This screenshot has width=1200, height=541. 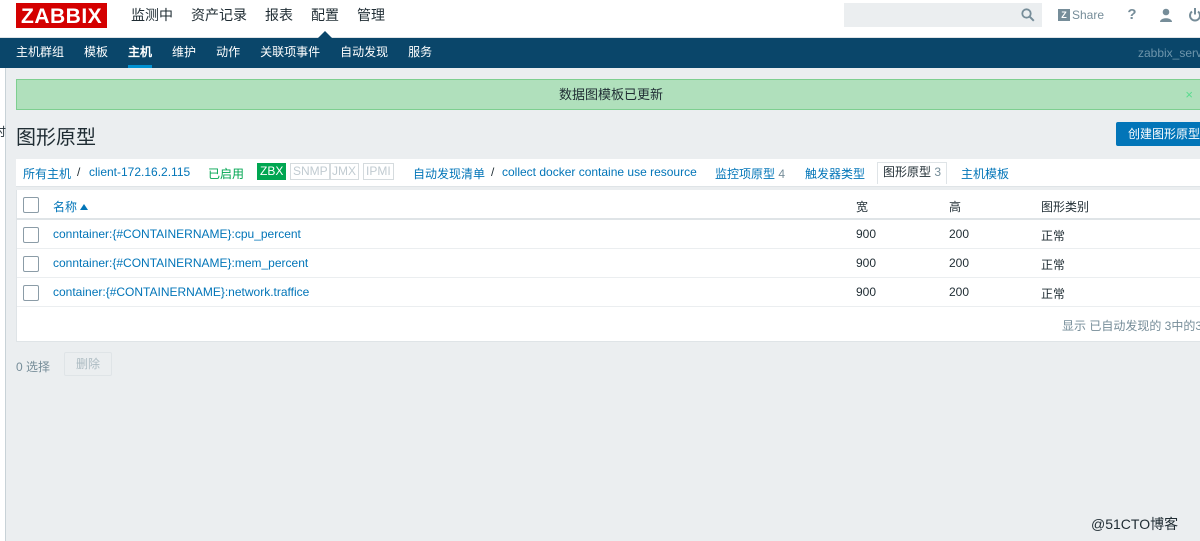 I want to click on sort-asc-icon, so click(x=84, y=207).